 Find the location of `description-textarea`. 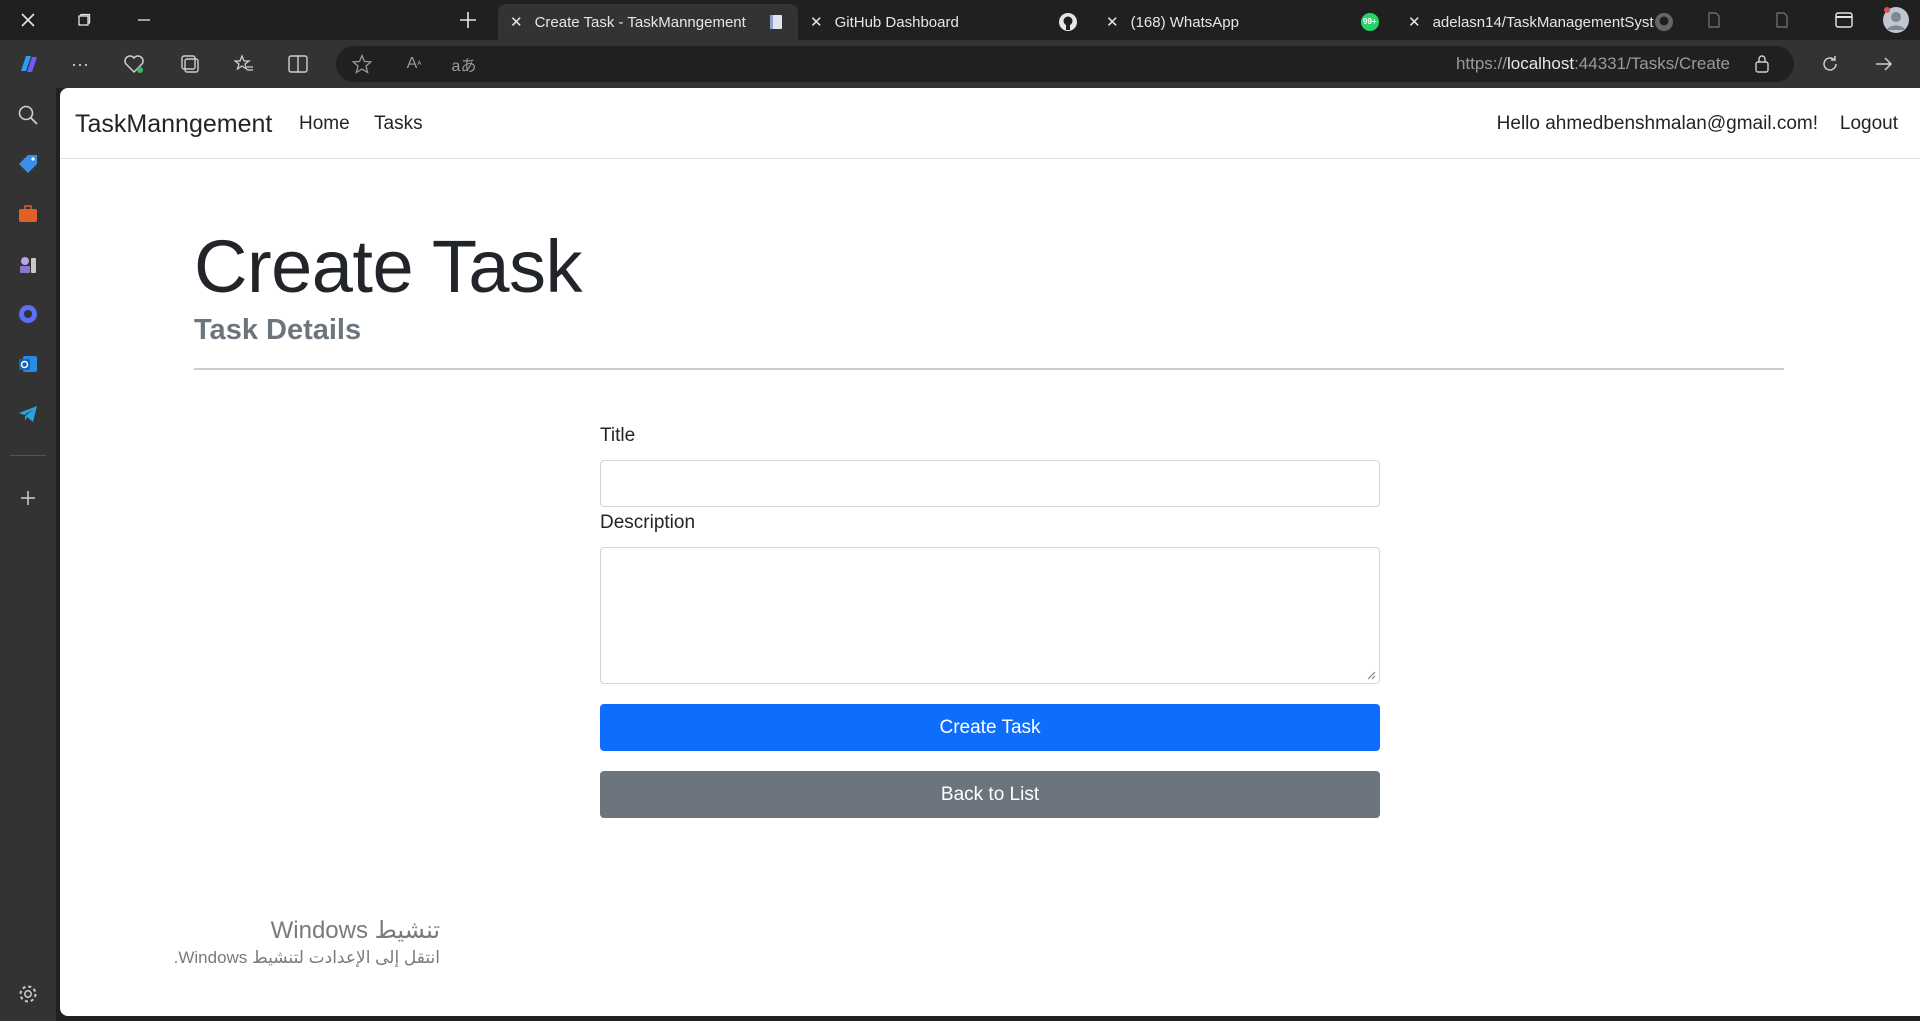

description-textarea is located at coordinates (990, 615).